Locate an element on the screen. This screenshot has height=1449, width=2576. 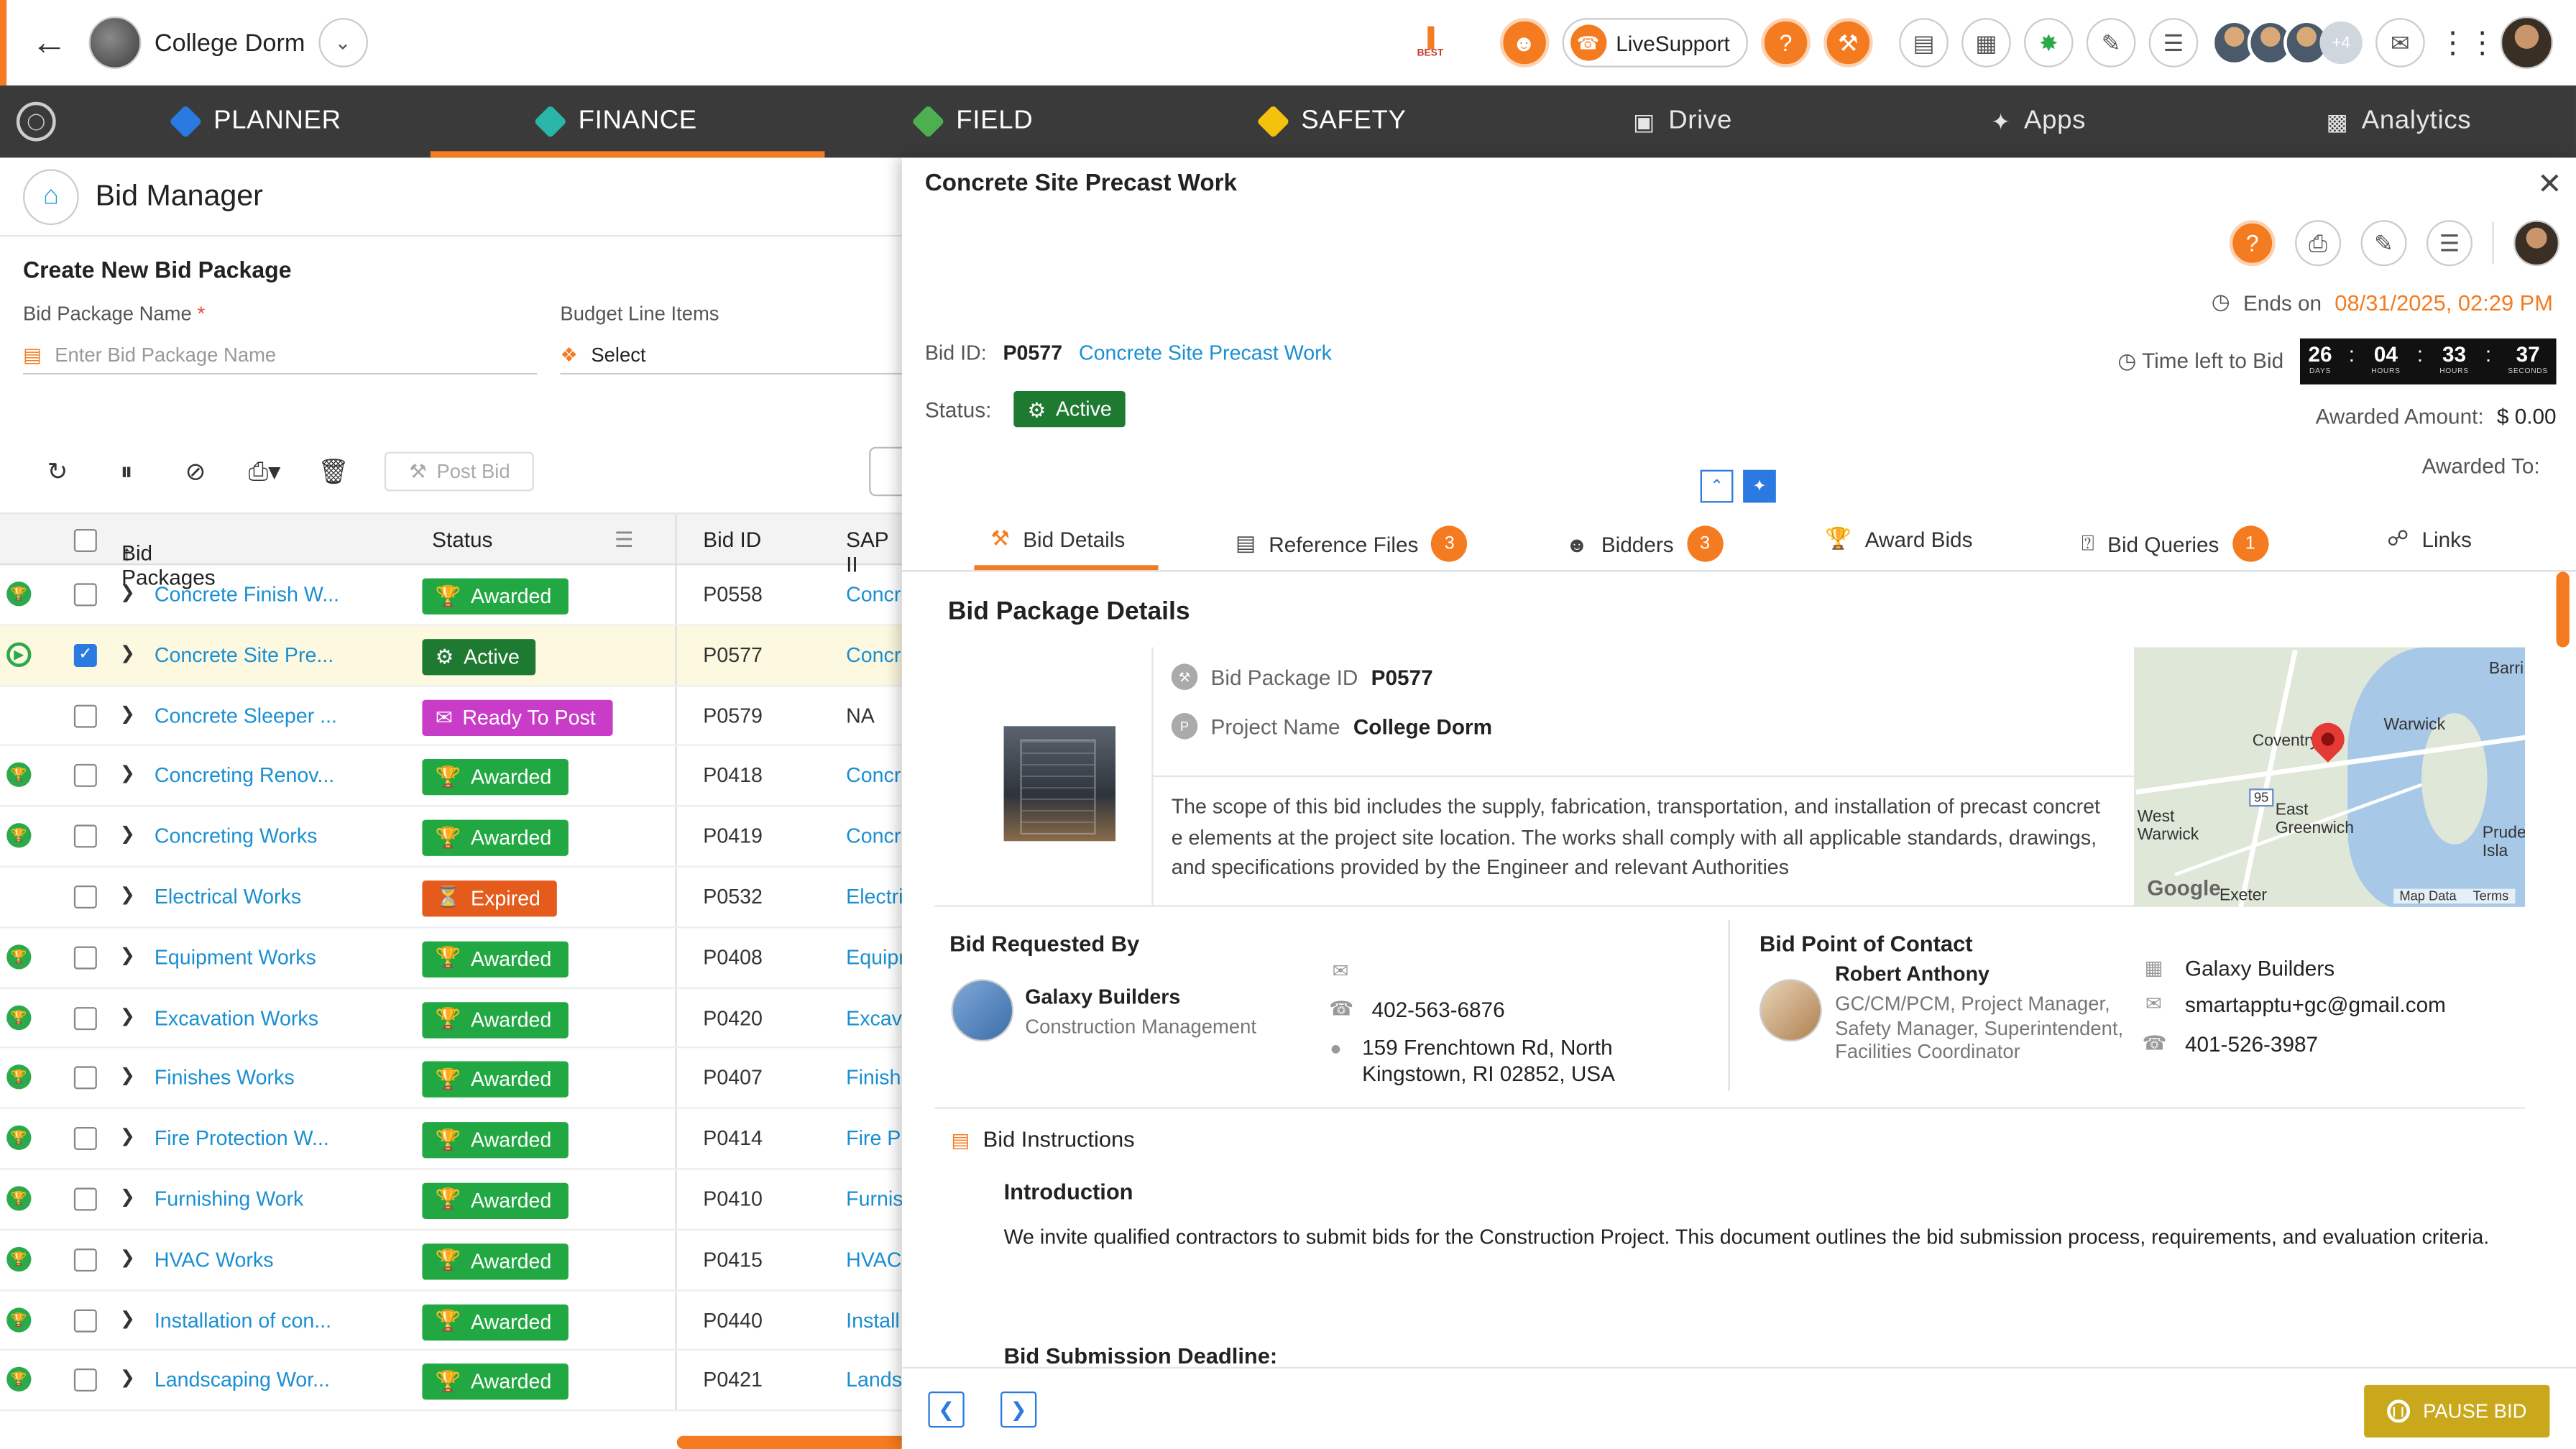
next-bid-button: ❯ is located at coordinates (1018, 1409).